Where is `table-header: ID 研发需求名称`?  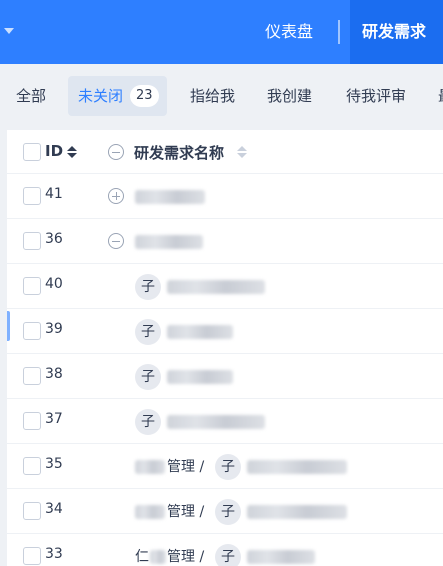 table-header: ID 研发需求名称 is located at coordinates (225, 152).